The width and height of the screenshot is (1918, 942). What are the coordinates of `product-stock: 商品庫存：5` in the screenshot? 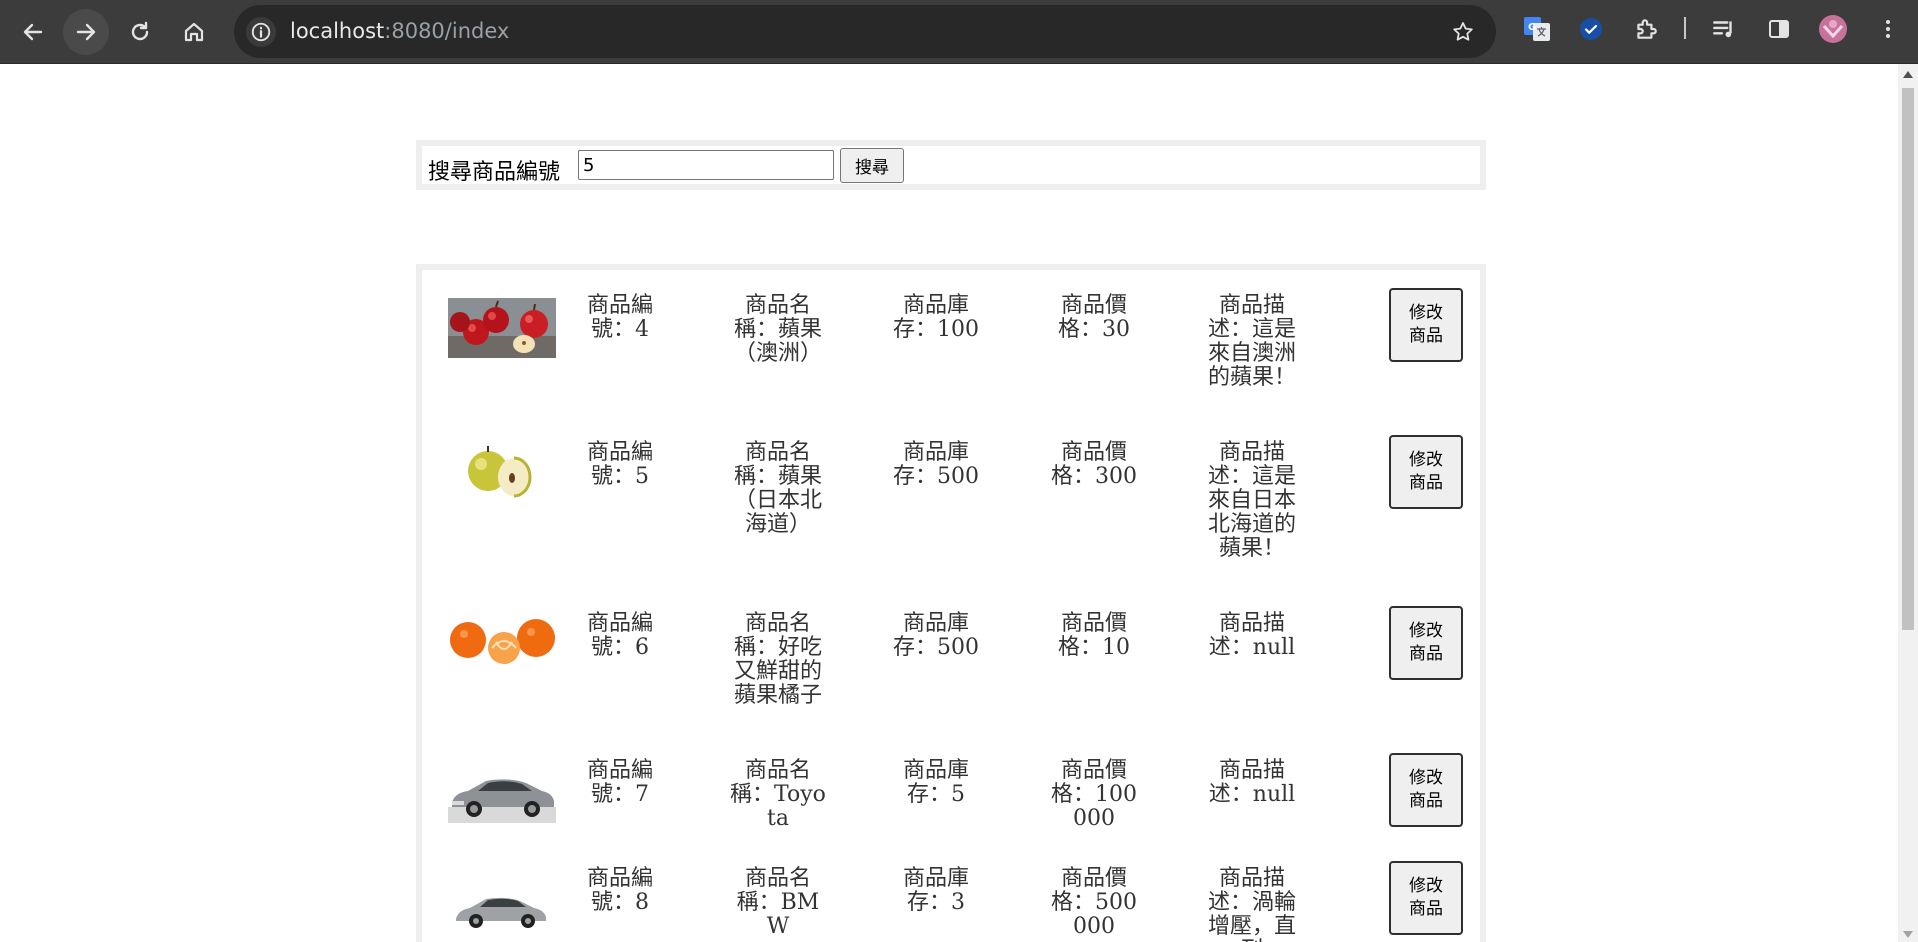 It's located at (935, 782).